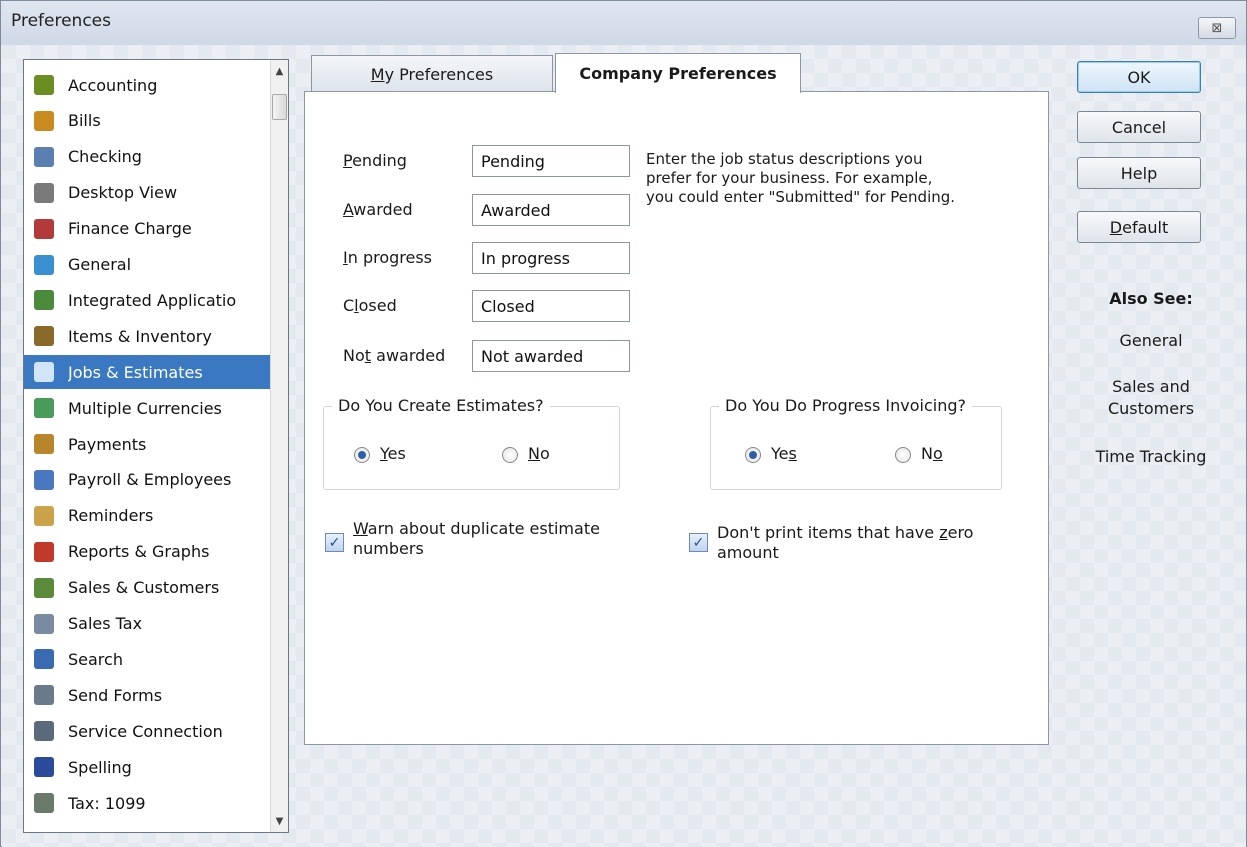 This screenshot has height=847, width=1247. Describe the element at coordinates (1139, 173) in the screenshot. I see `help-button: Help` at that location.